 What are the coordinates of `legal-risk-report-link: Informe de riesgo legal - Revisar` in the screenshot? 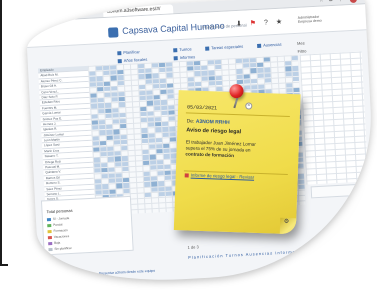 It's located at (219, 176).